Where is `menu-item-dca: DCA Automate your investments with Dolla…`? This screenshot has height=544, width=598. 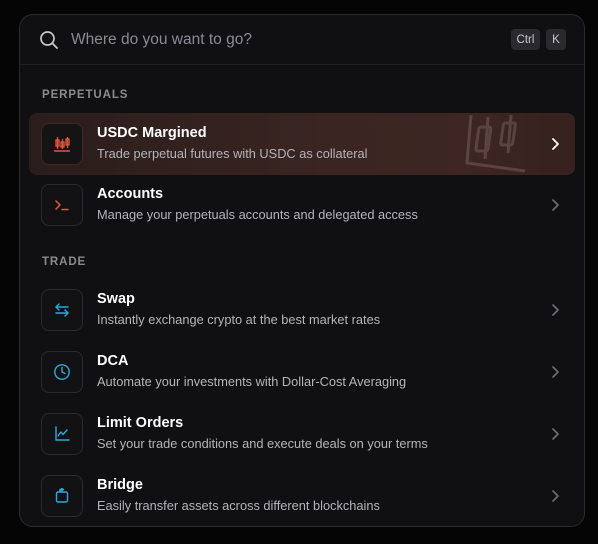 menu-item-dca: DCA Automate your investments with Dolla… is located at coordinates (302, 372).